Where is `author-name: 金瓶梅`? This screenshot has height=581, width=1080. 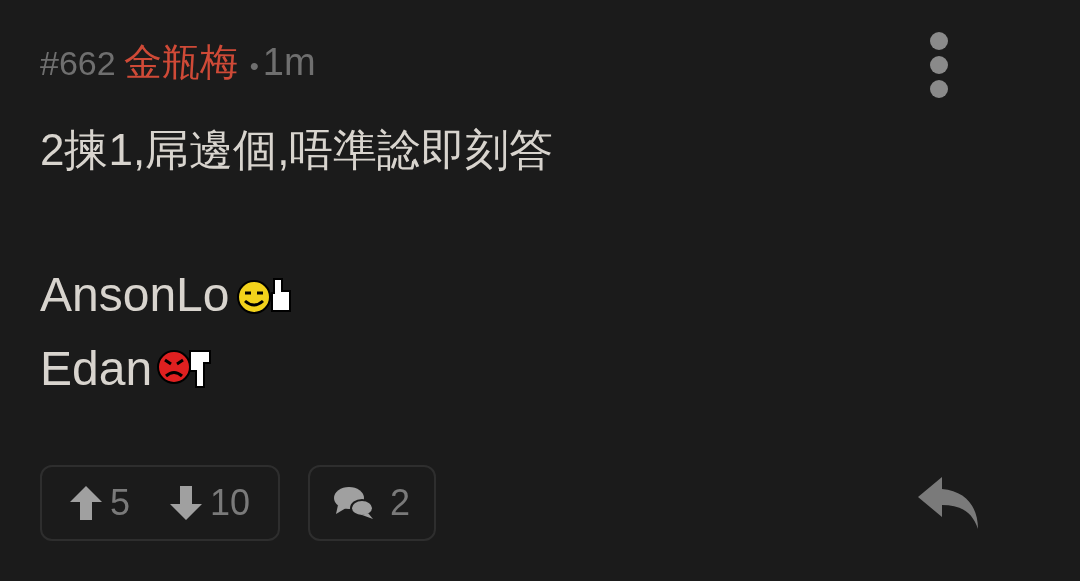
author-name: 金瓶梅 is located at coordinates (180, 62).